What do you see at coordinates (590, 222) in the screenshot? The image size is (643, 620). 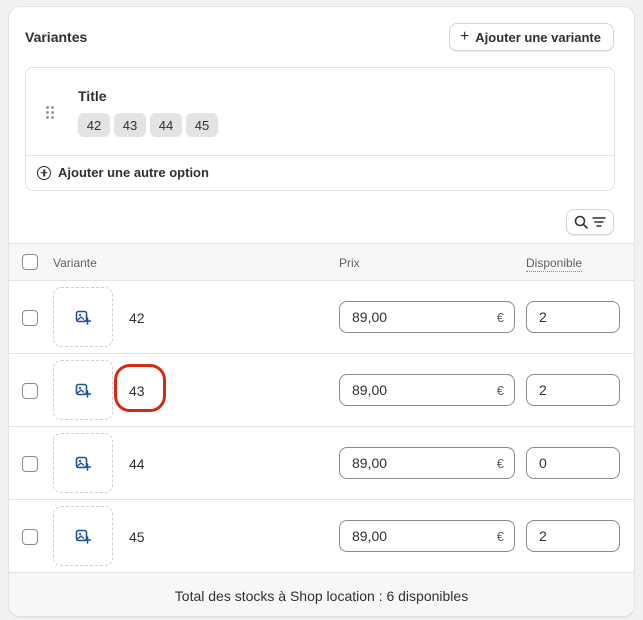 I see `search-filter-button` at bounding box center [590, 222].